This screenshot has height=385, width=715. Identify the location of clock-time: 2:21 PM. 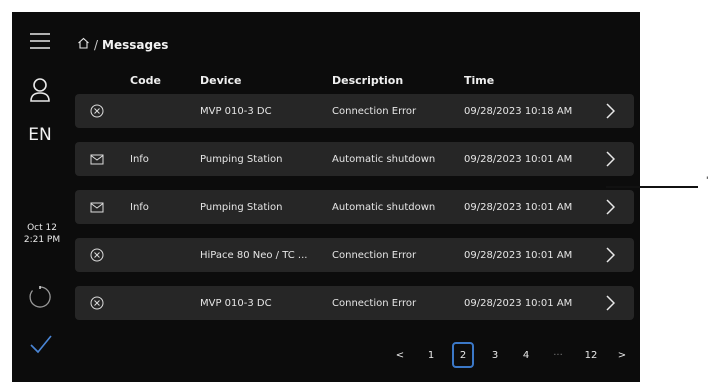
(42, 240).